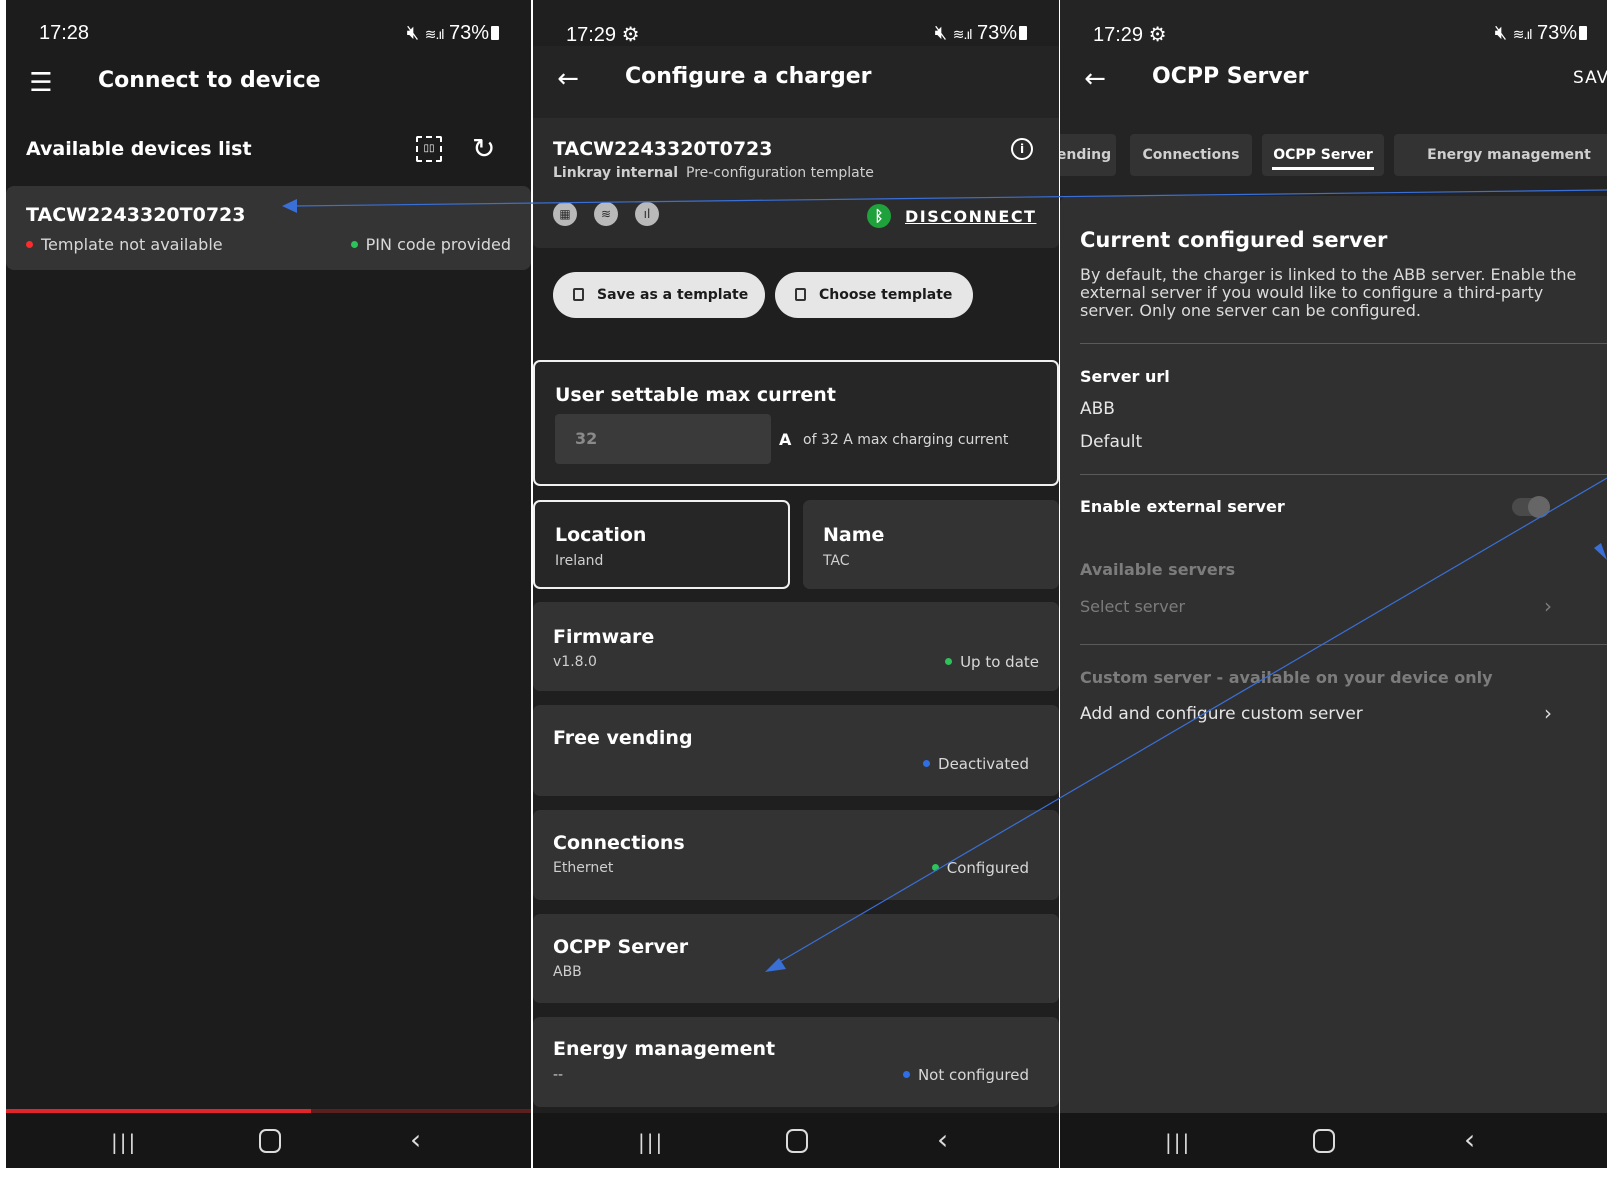 The width and height of the screenshot is (1607, 1197). What do you see at coordinates (583, 868) in the screenshot?
I see `connections-value: Ethernet` at bounding box center [583, 868].